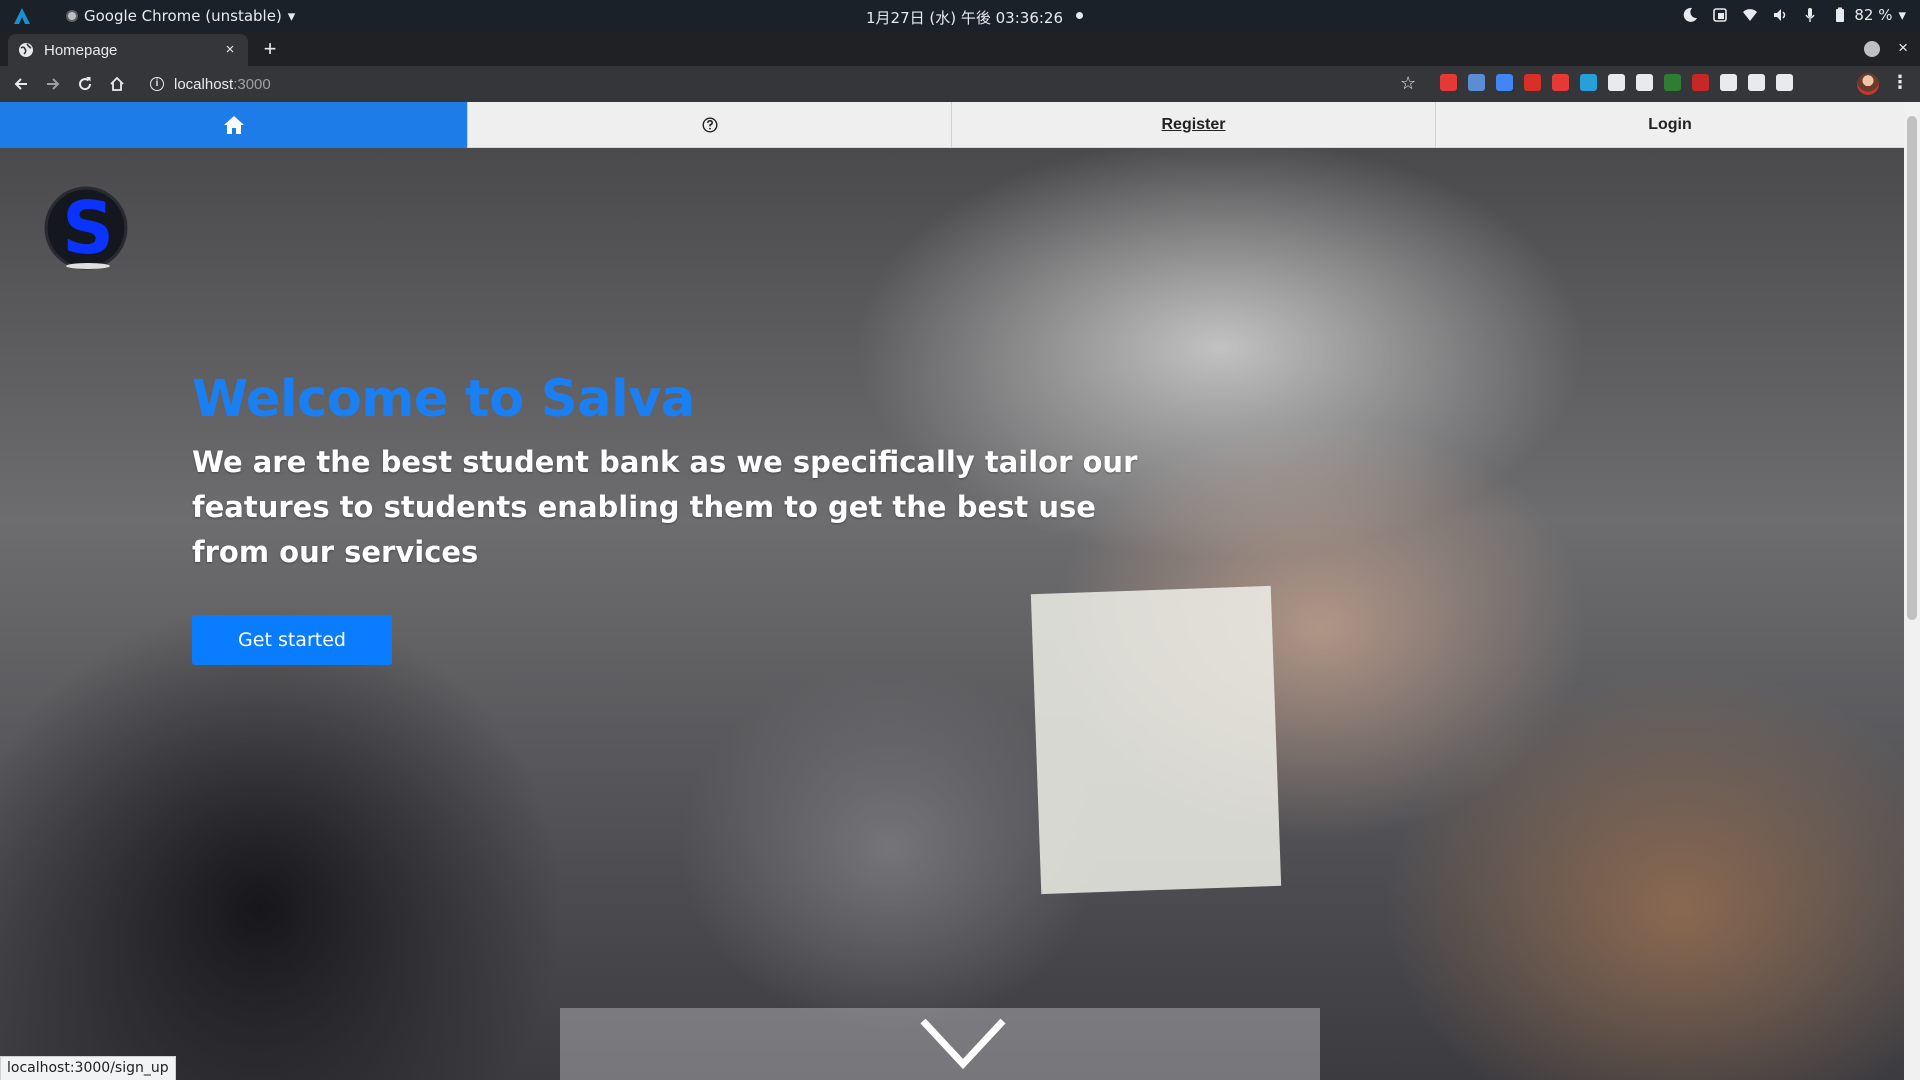 The image size is (1920, 1080). Describe the element at coordinates (1840, 15) in the screenshot. I see `battery-icon` at that location.